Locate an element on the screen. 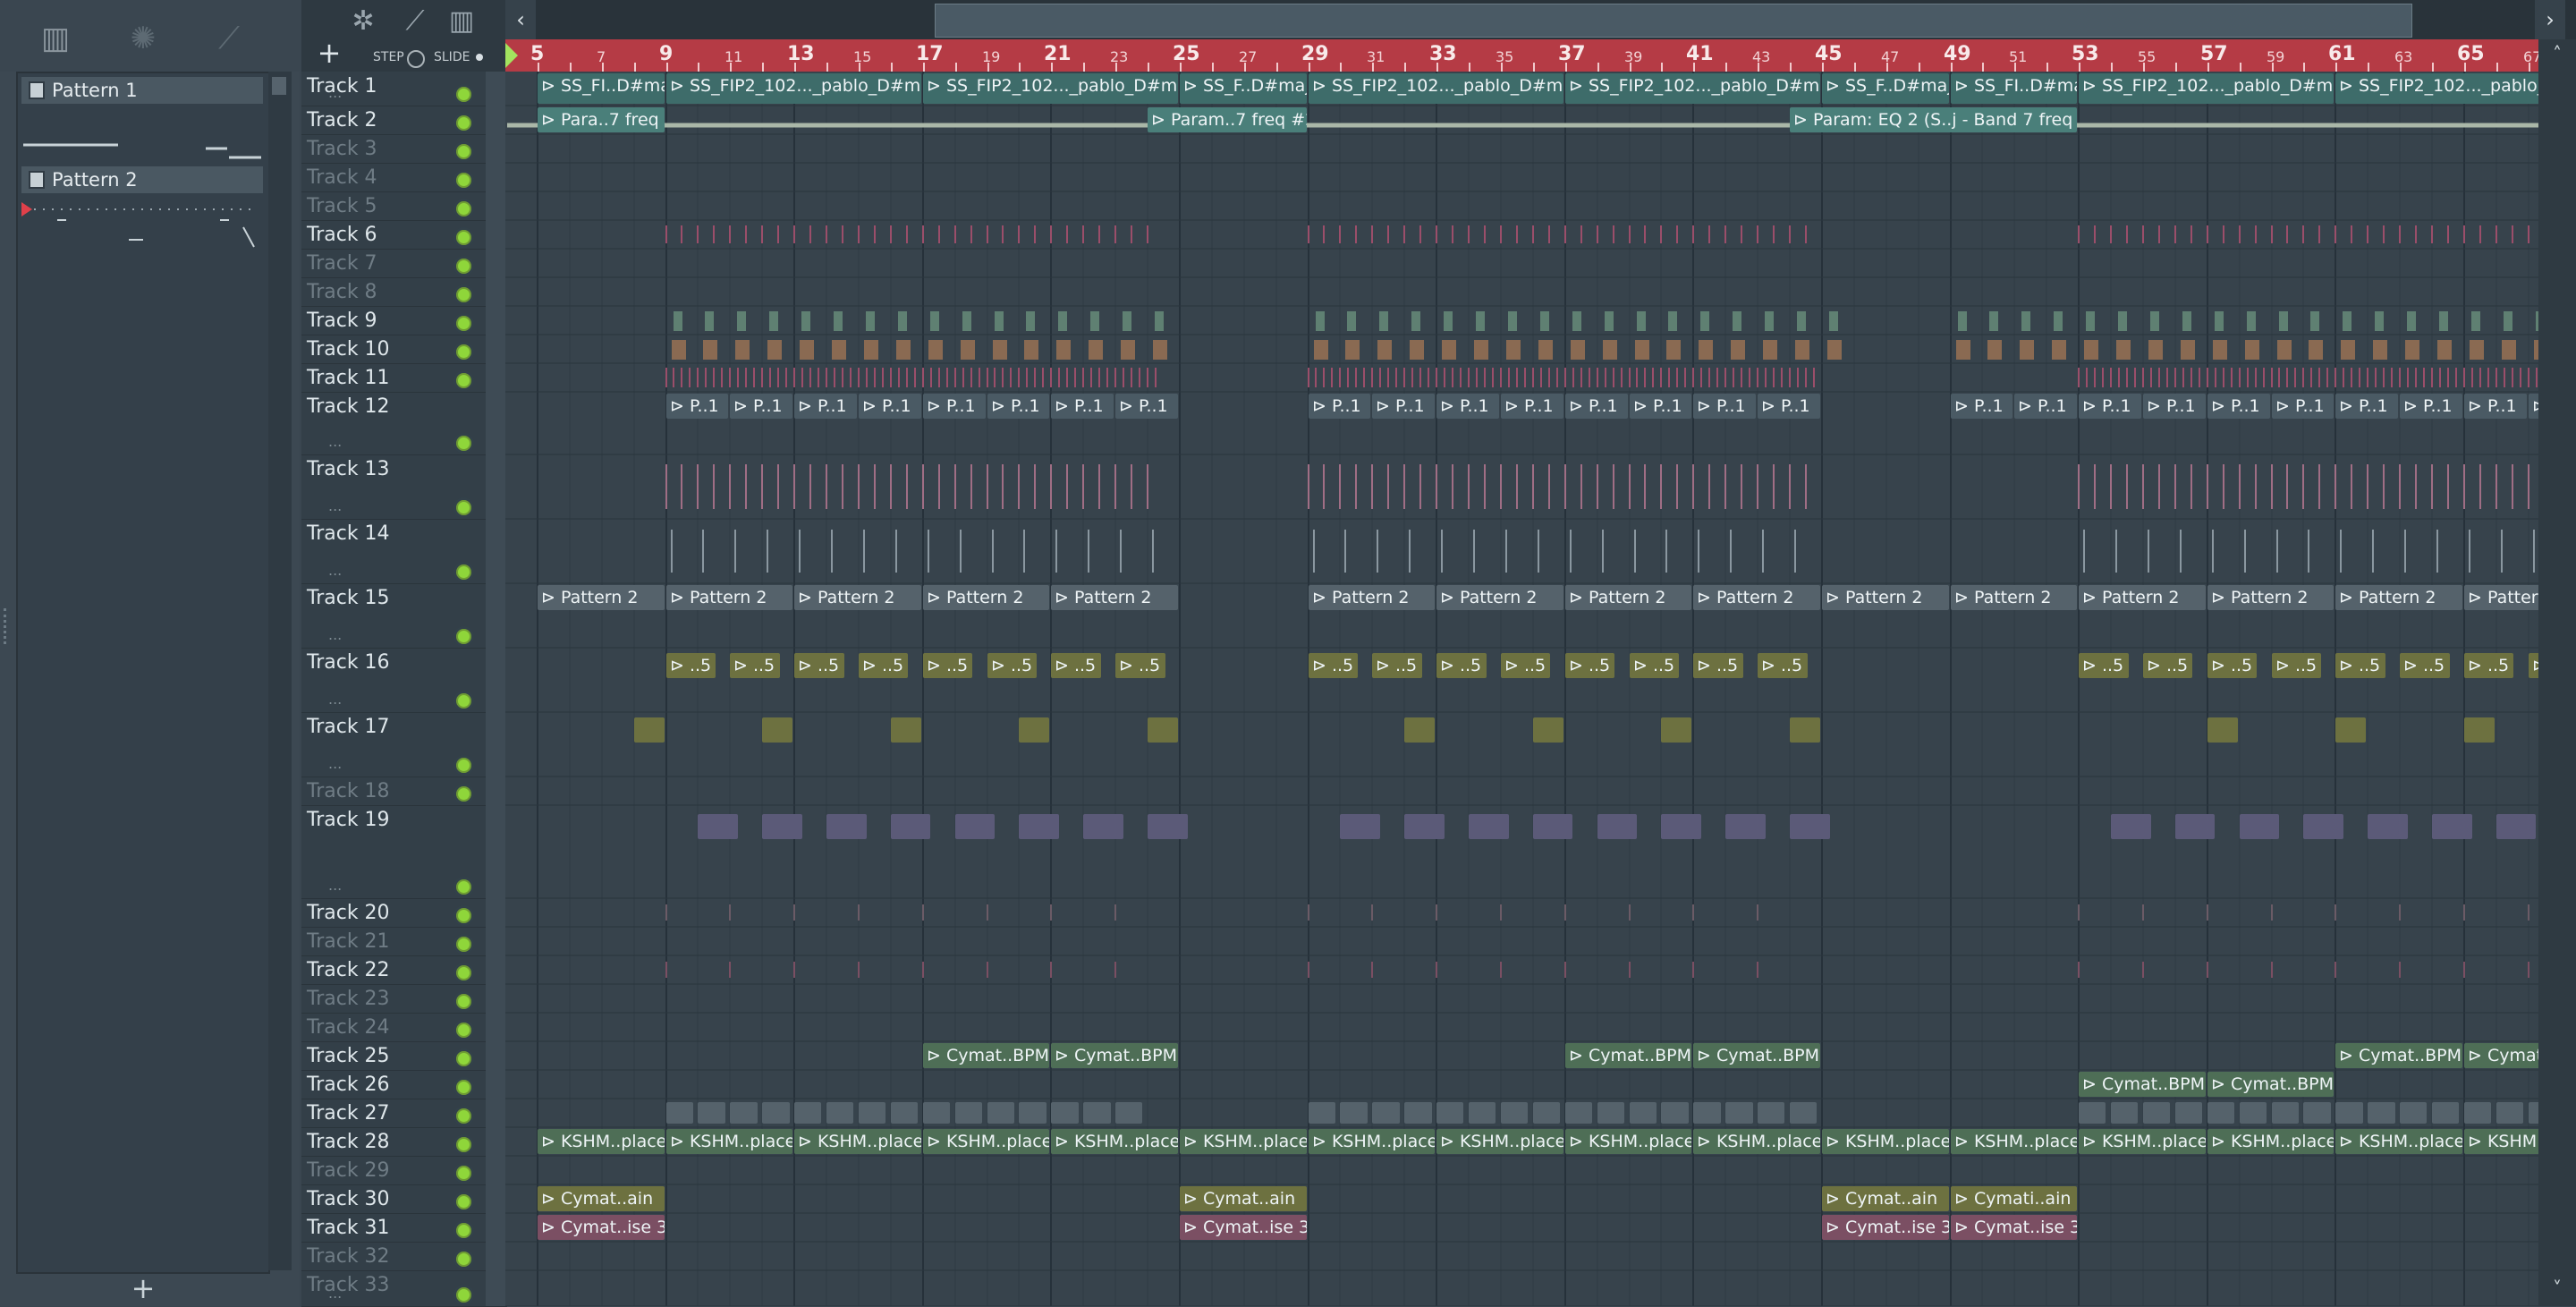 The image size is (2576, 1307). track-header-26: Track 26 is located at coordinates (404, 1084).